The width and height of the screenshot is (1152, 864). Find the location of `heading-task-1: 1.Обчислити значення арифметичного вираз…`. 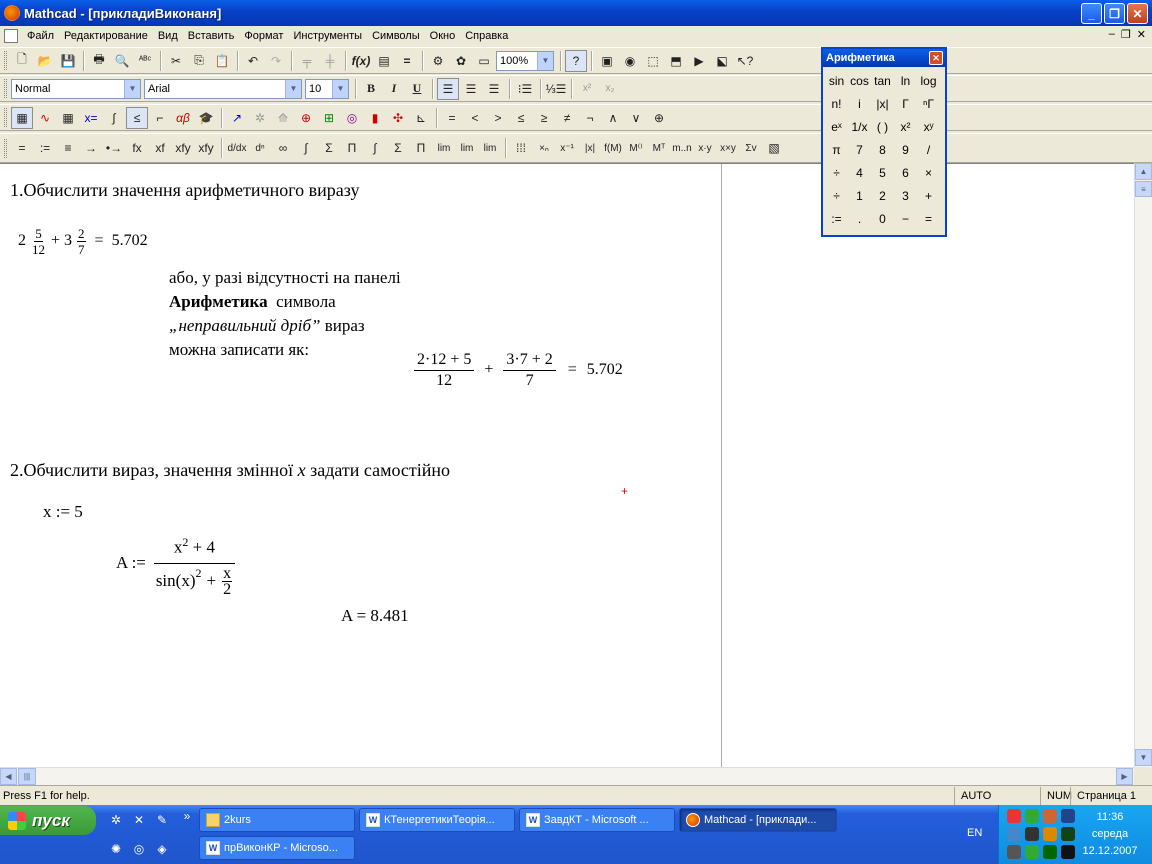

heading-task-1: 1.Обчислити значення арифметичного вираз… is located at coordinates (185, 190).